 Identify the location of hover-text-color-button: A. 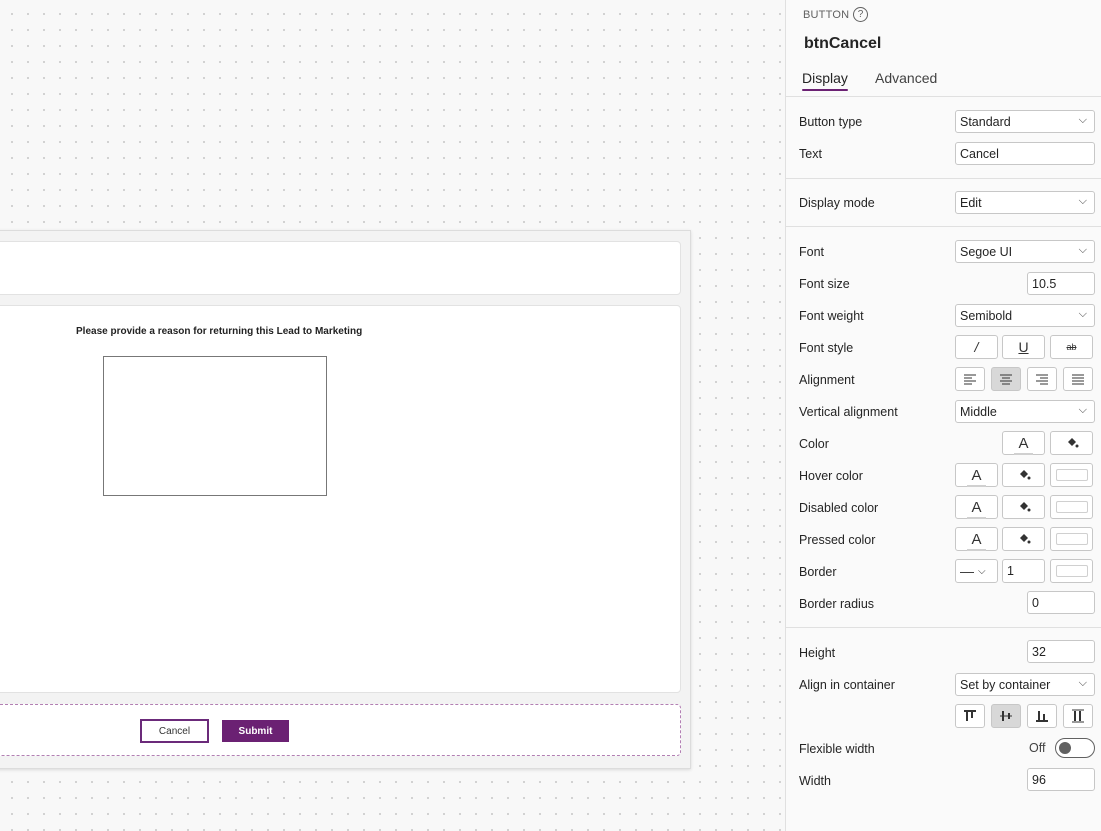
(976, 475).